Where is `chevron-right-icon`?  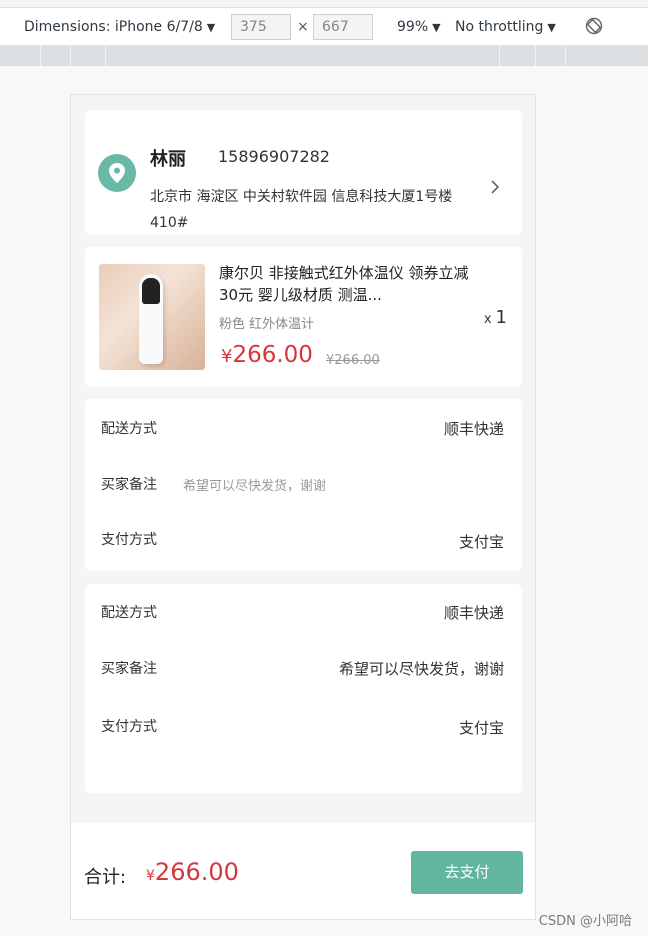 chevron-right-icon is located at coordinates (495, 187).